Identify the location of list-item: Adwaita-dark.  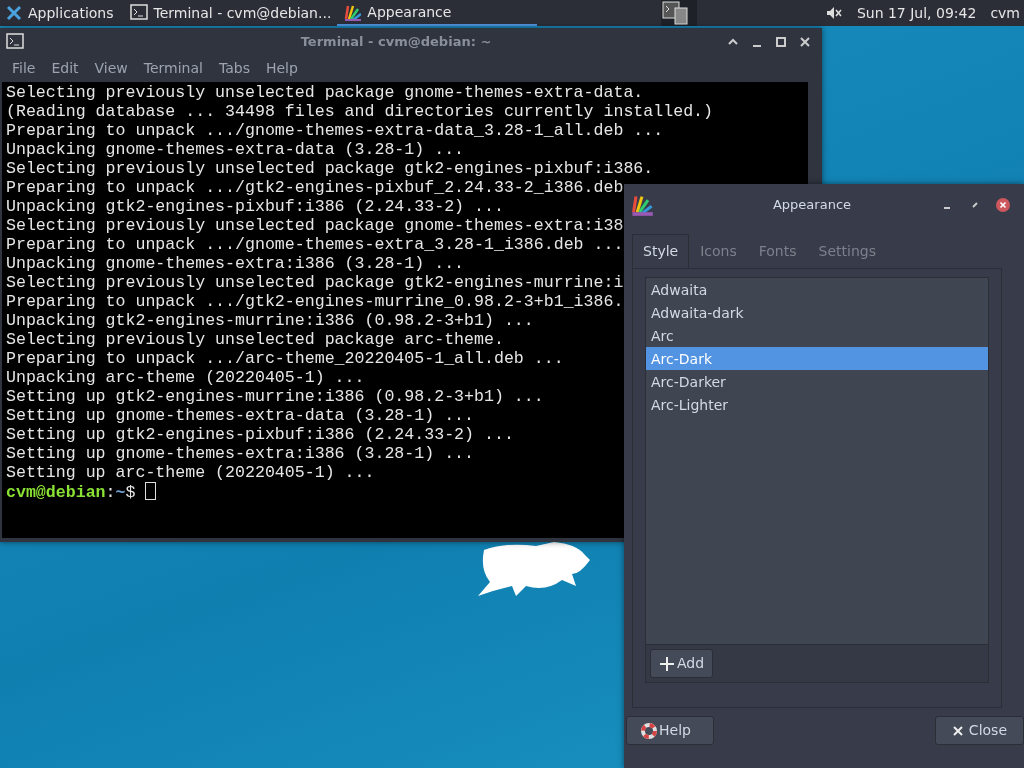
(817, 312).